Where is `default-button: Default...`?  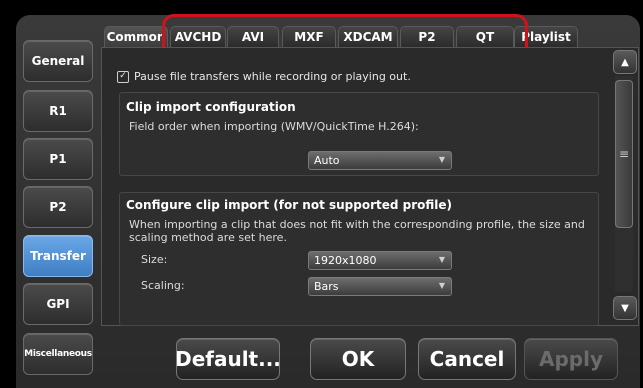 default-button: Default... is located at coordinates (228, 359).